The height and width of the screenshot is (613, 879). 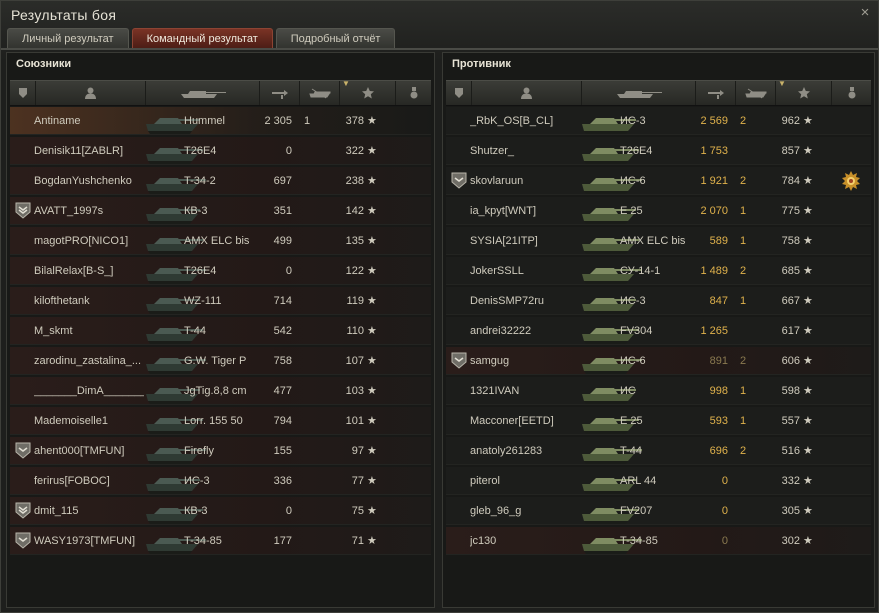 I want to click on player-name: DenisSMP72ru, so click(x=507, y=301).